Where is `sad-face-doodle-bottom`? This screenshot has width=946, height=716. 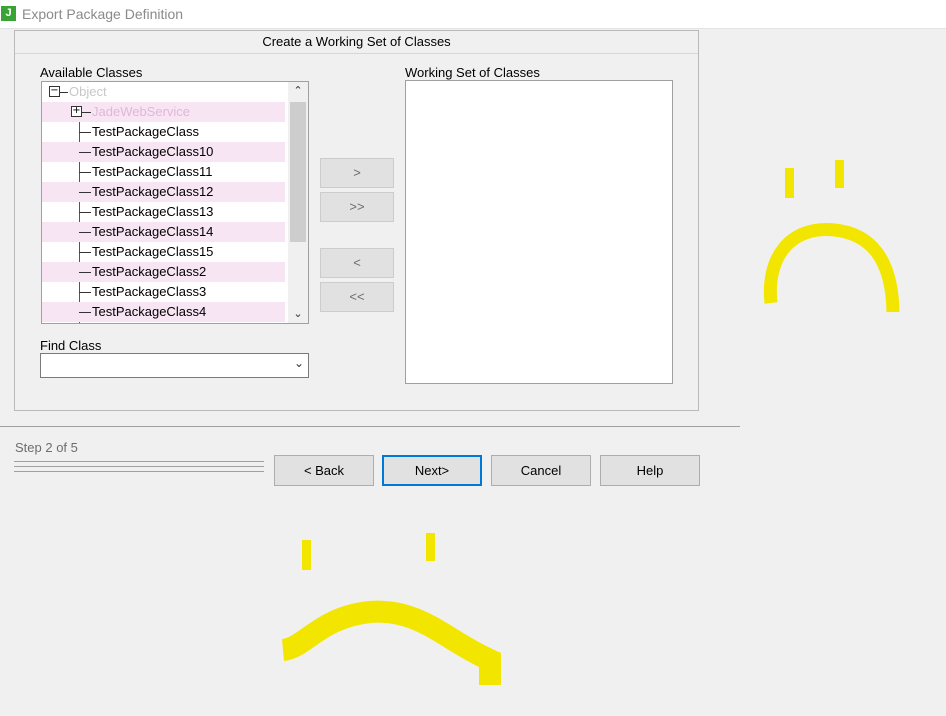 sad-face-doodle-bottom is located at coordinates (390, 609).